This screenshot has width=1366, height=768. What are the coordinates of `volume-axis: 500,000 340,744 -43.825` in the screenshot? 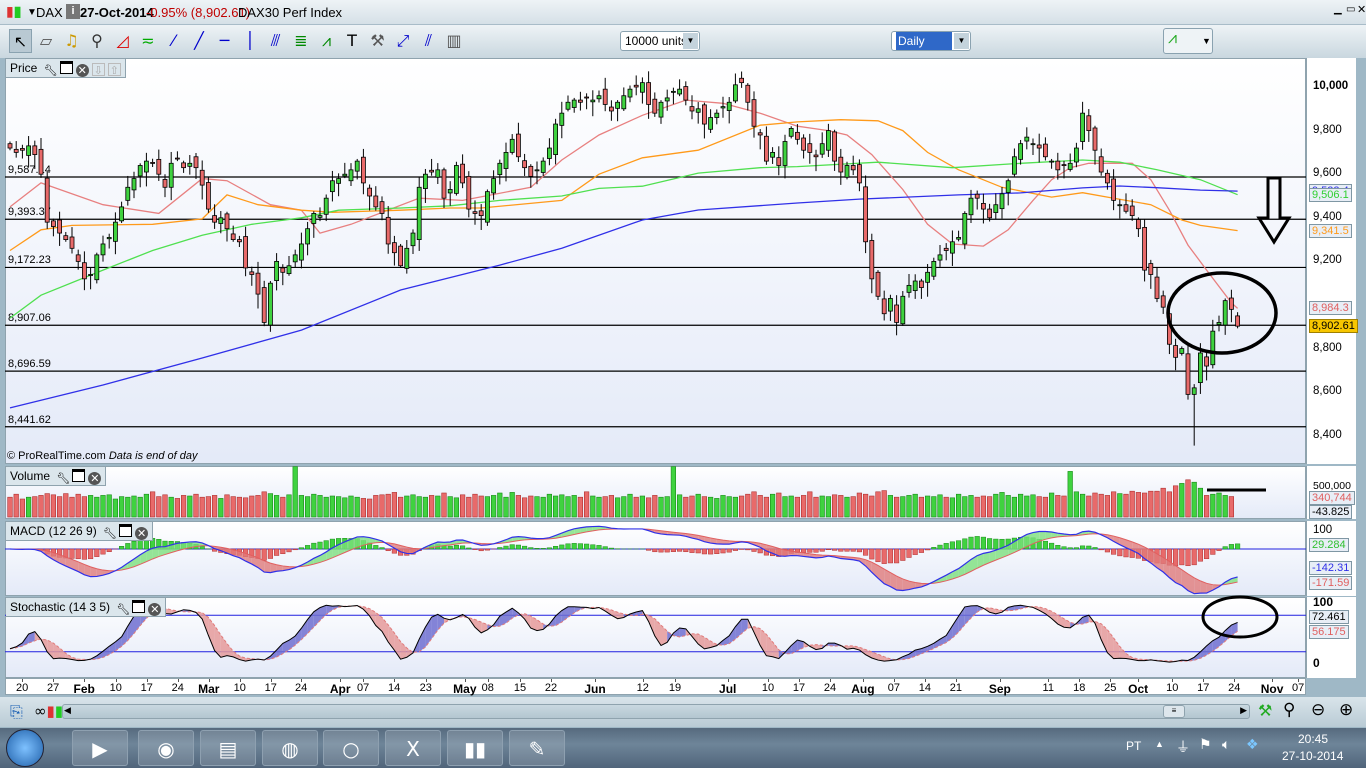 It's located at (1331, 492).